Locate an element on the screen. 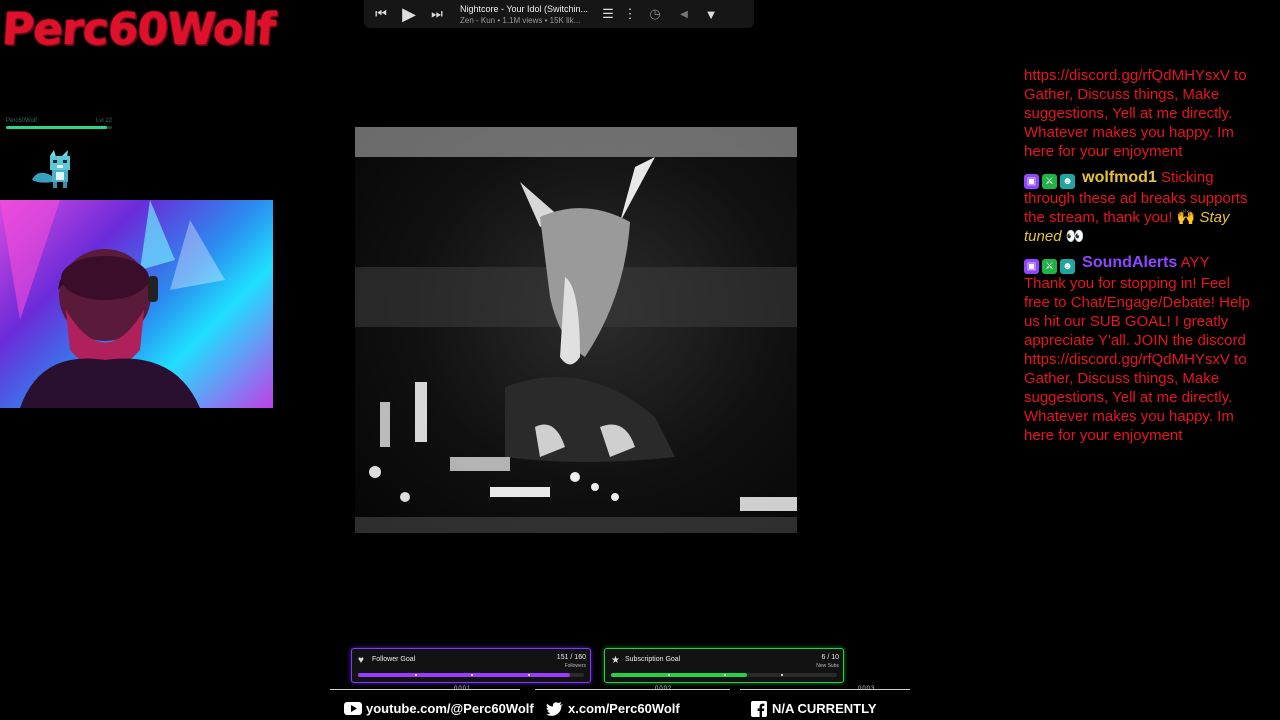 Image resolution: width=1280 pixels, height=720 pixels. queue-button: ☰ is located at coordinates (608, 14).